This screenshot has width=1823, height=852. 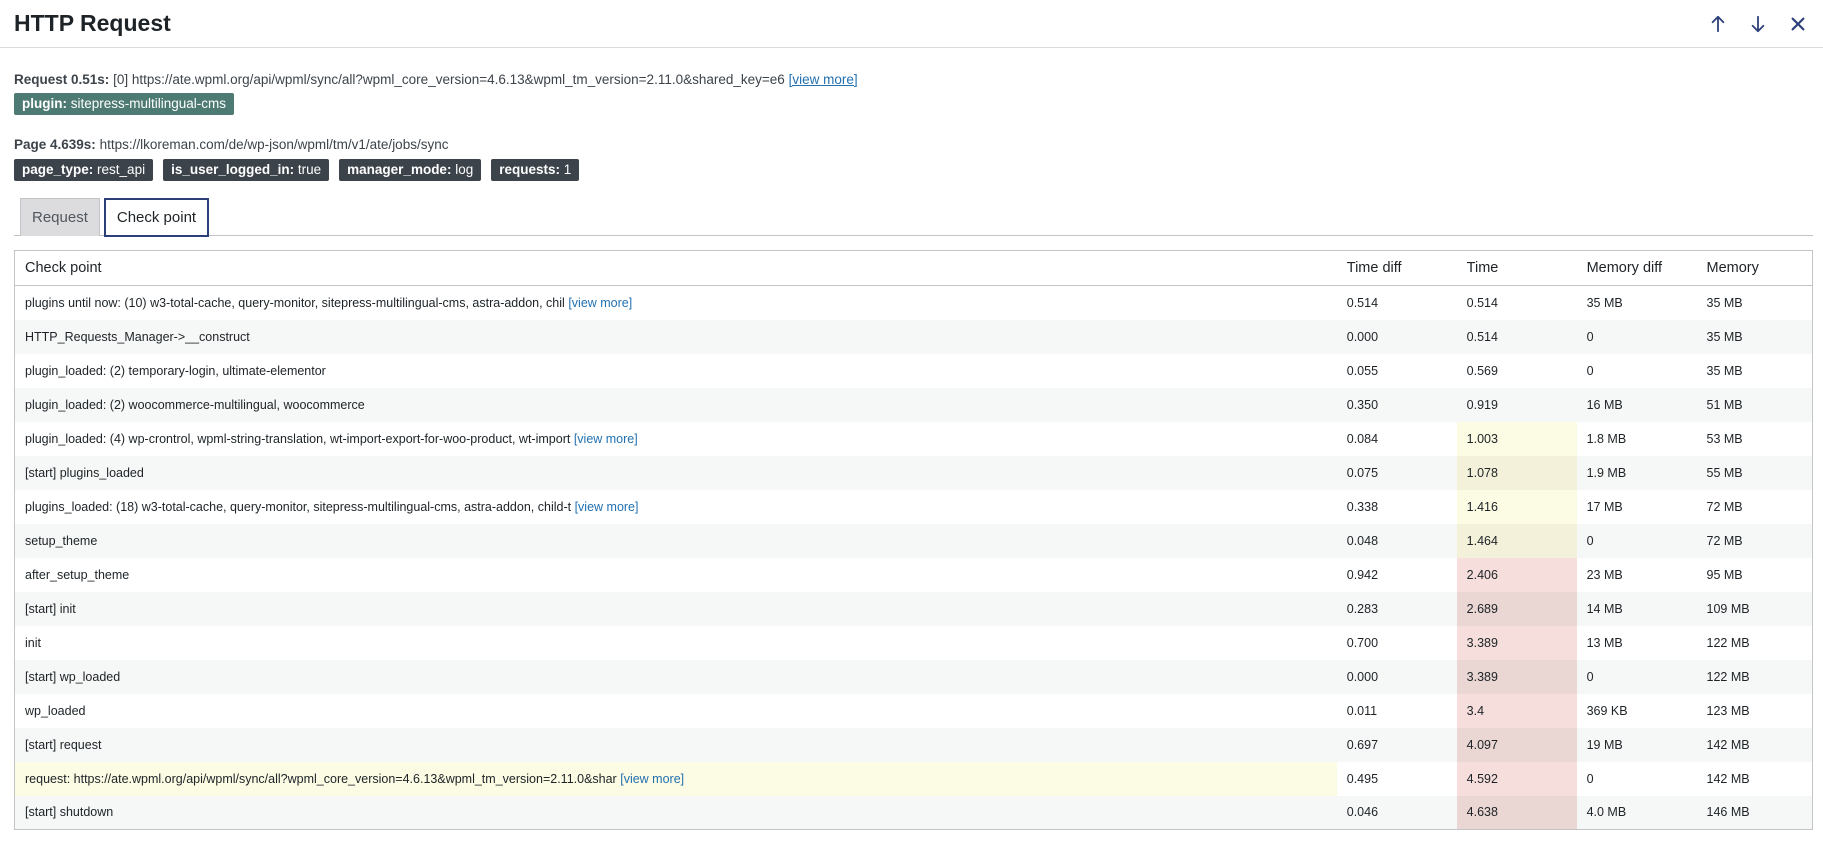 What do you see at coordinates (1396, 268) in the screenshot?
I see `column-header-time-diff: Time diff` at bounding box center [1396, 268].